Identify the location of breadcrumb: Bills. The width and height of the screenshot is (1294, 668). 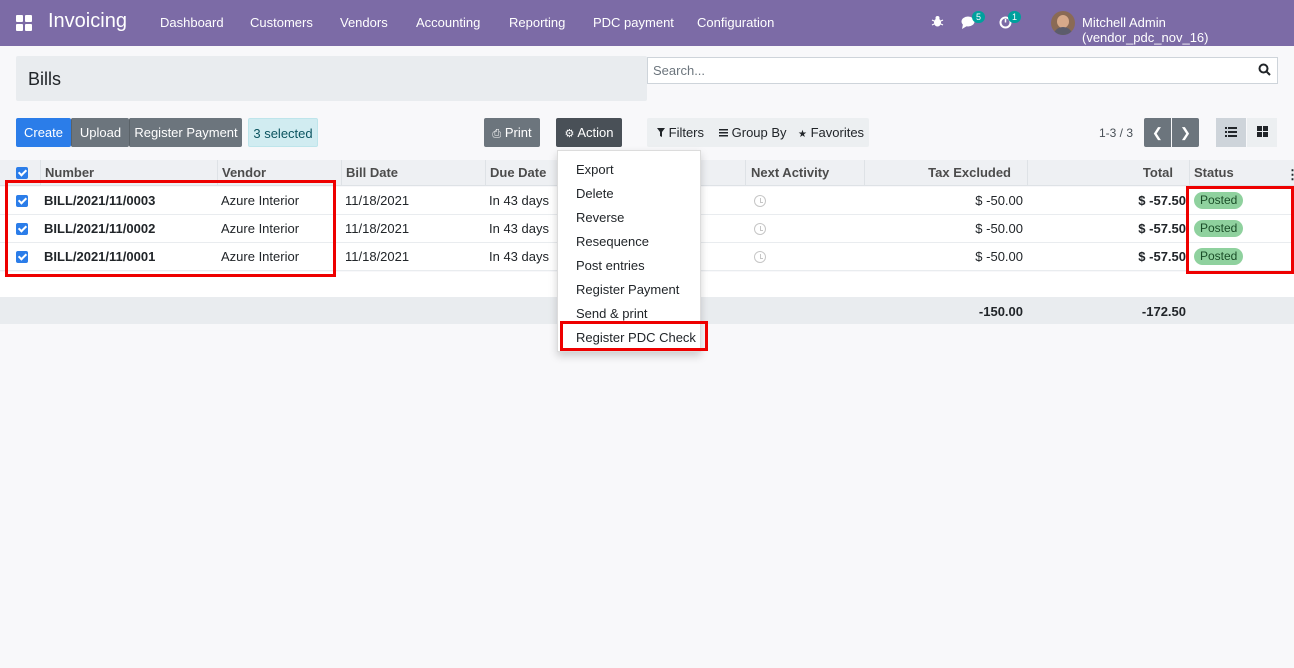
(331, 78).